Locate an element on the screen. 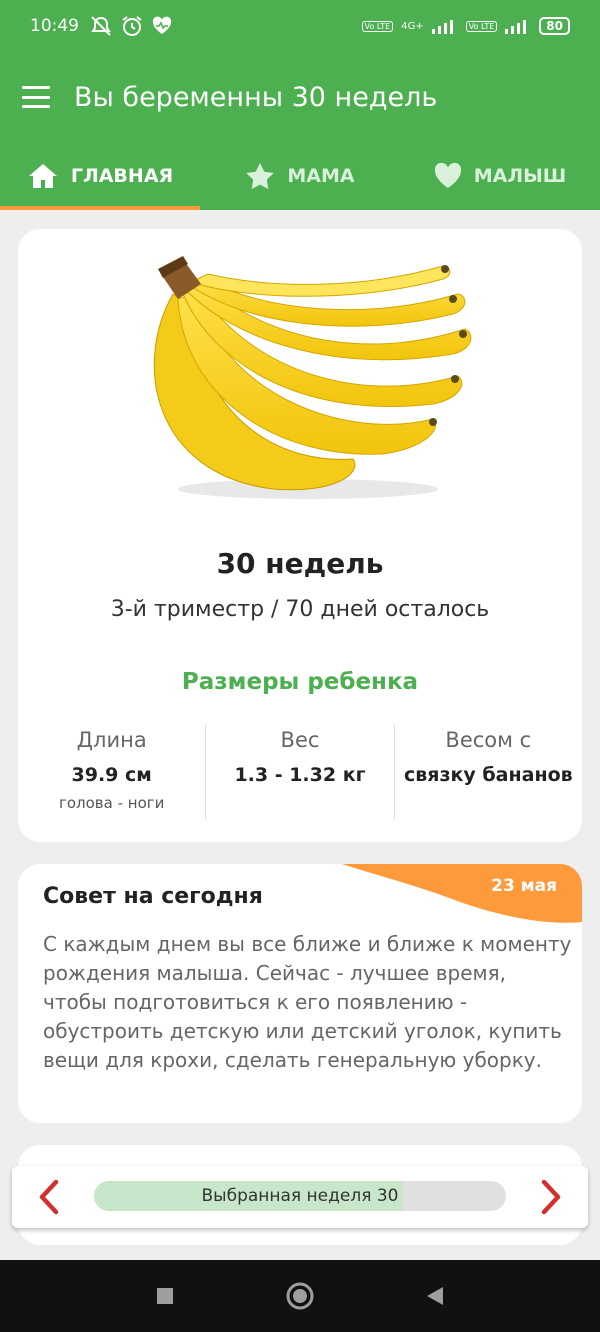  tab-mama: МАМА is located at coordinates (300, 176).